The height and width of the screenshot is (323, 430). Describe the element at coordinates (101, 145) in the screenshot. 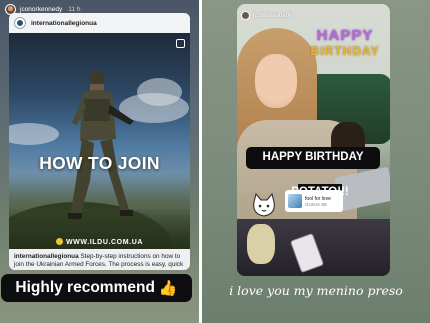

I see `soldier-figure` at that location.